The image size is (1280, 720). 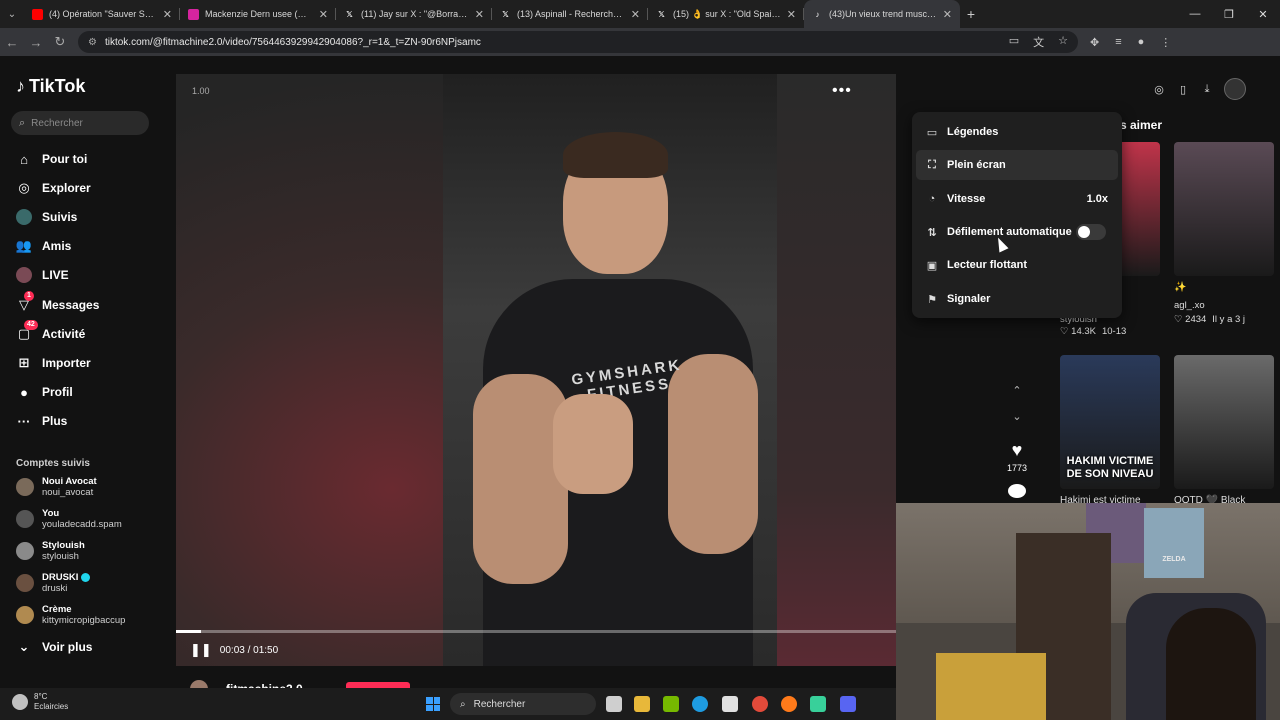 I want to click on nav-item: ··· Plus, so click(x=42, y=421).